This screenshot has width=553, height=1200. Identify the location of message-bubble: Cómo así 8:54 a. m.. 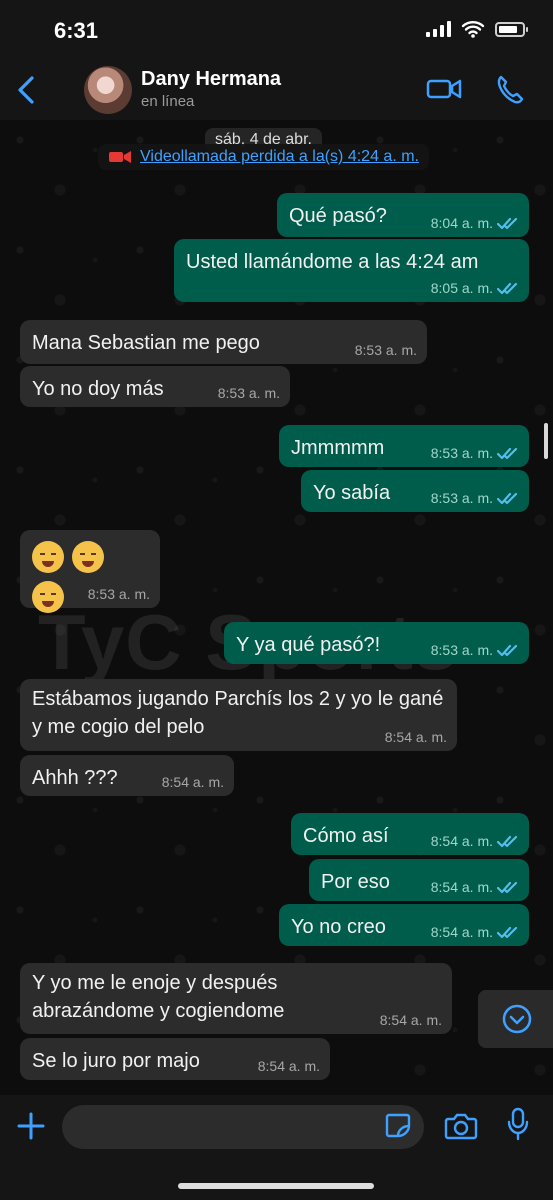
(410, 834).